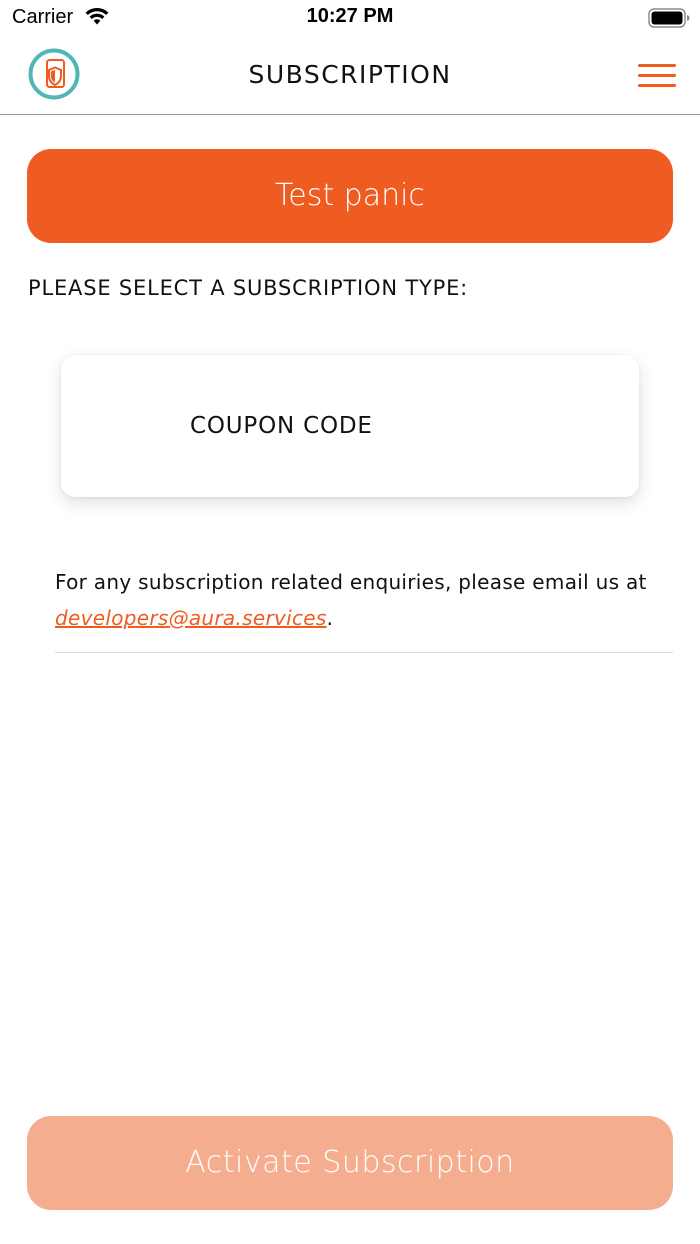 Image resolution: width=700 pixels, height=1244 pixels. I want to click on status-bar: Carrier 10:27 PM, so click(350, 19).